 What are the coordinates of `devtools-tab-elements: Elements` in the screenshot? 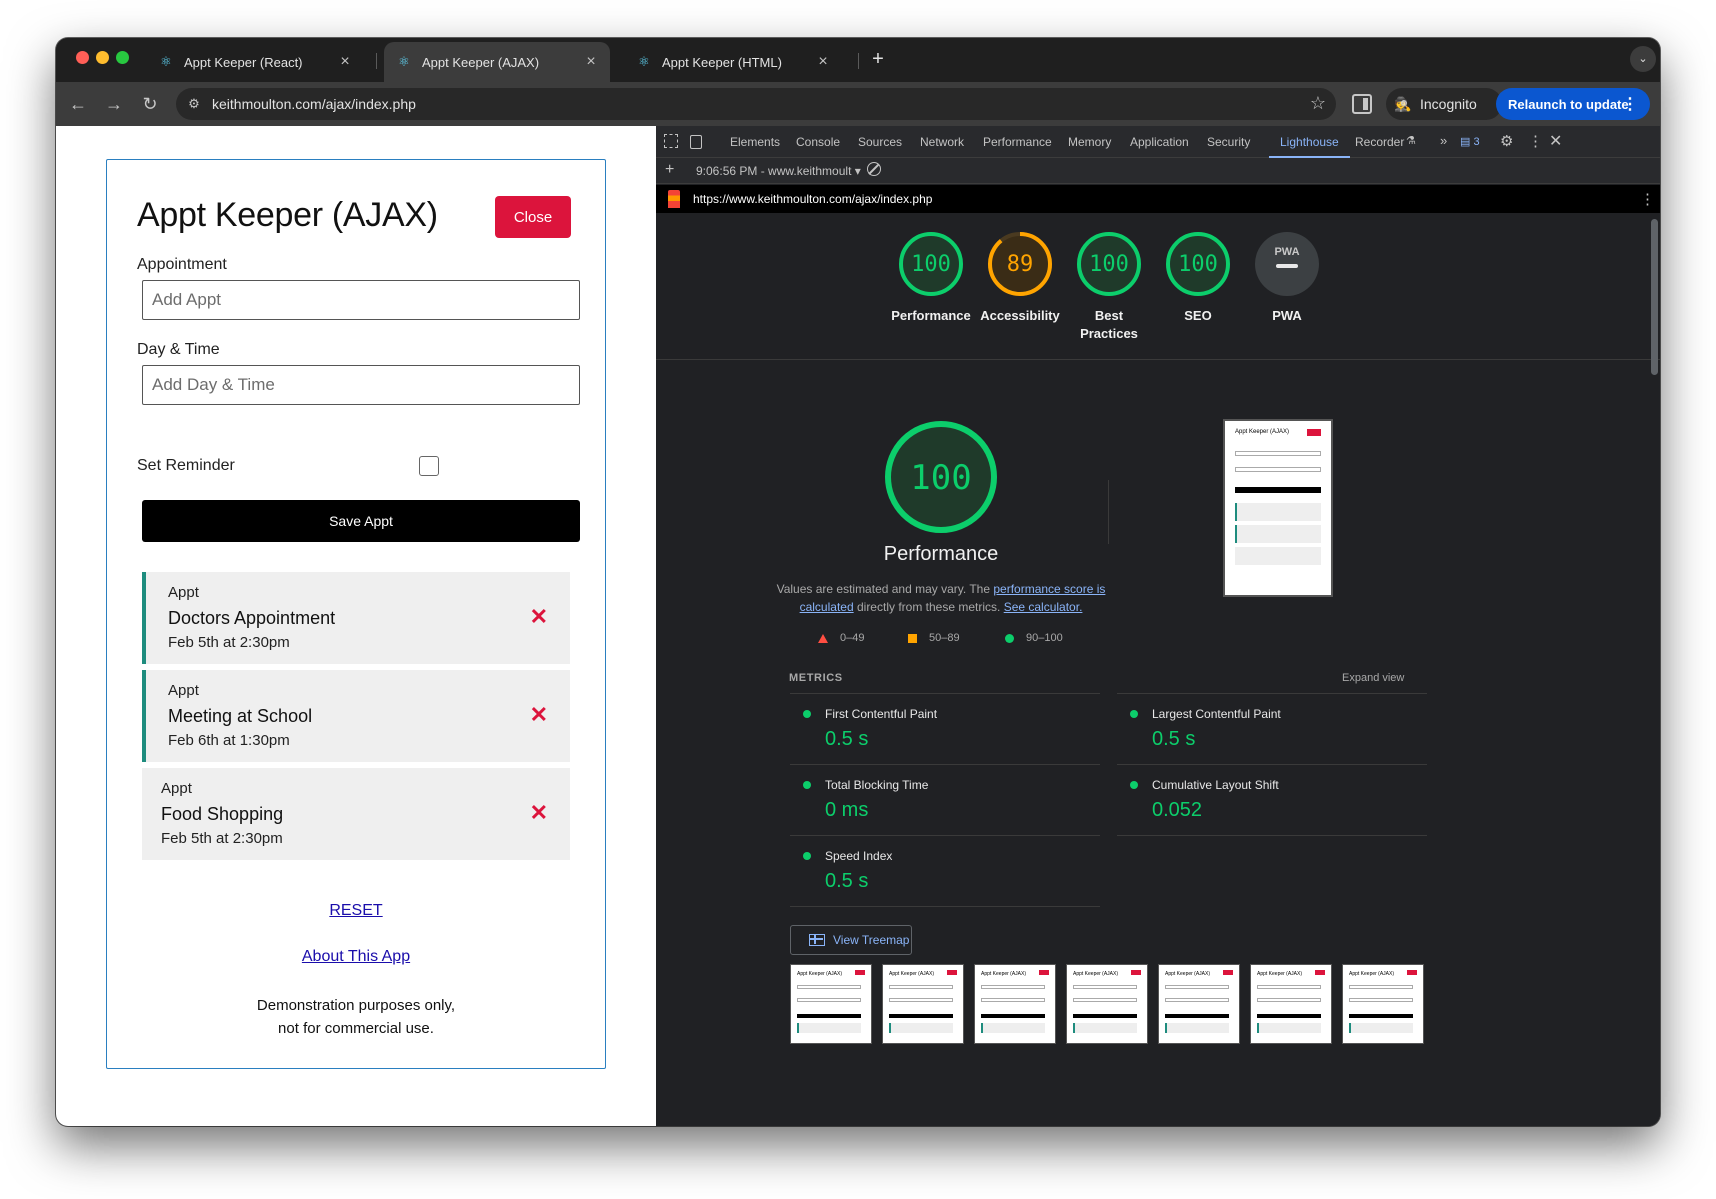 It's located at (755, 142).